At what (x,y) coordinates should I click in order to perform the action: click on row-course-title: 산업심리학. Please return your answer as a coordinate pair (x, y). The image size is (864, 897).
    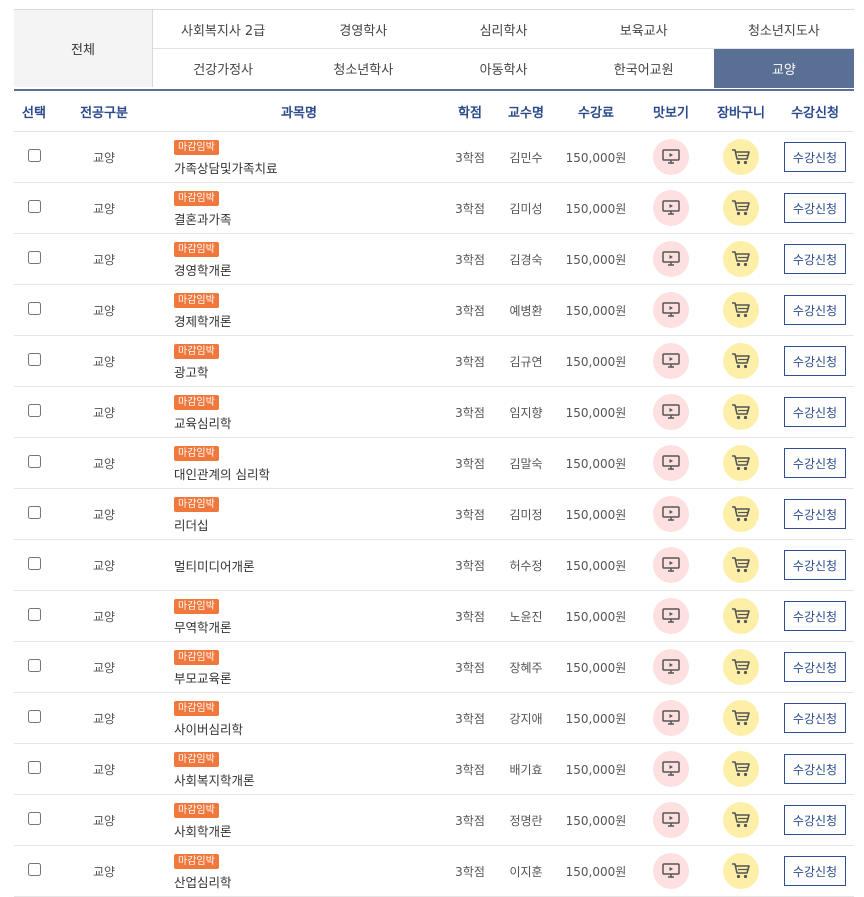
    Looking at the image, I should click on (309, 881).